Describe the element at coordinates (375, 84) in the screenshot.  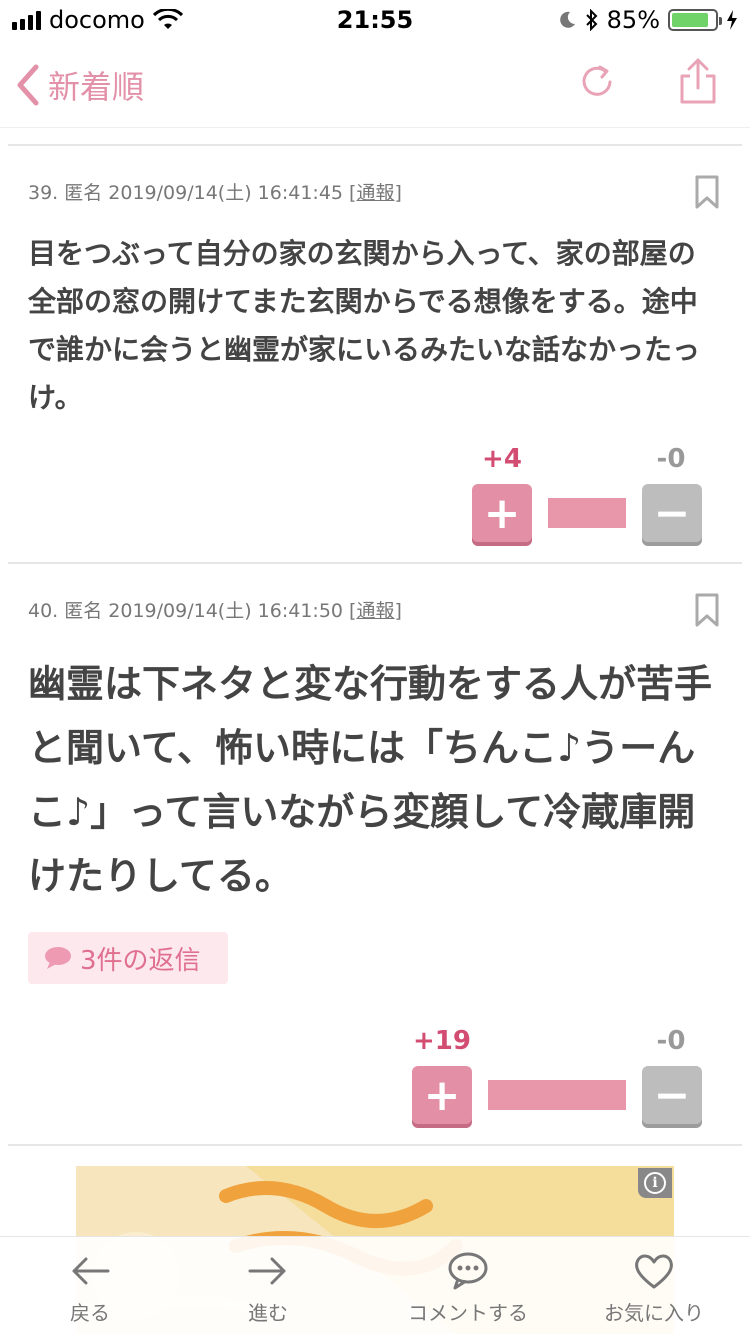
I see `nav-bar: 新着順` at that location.